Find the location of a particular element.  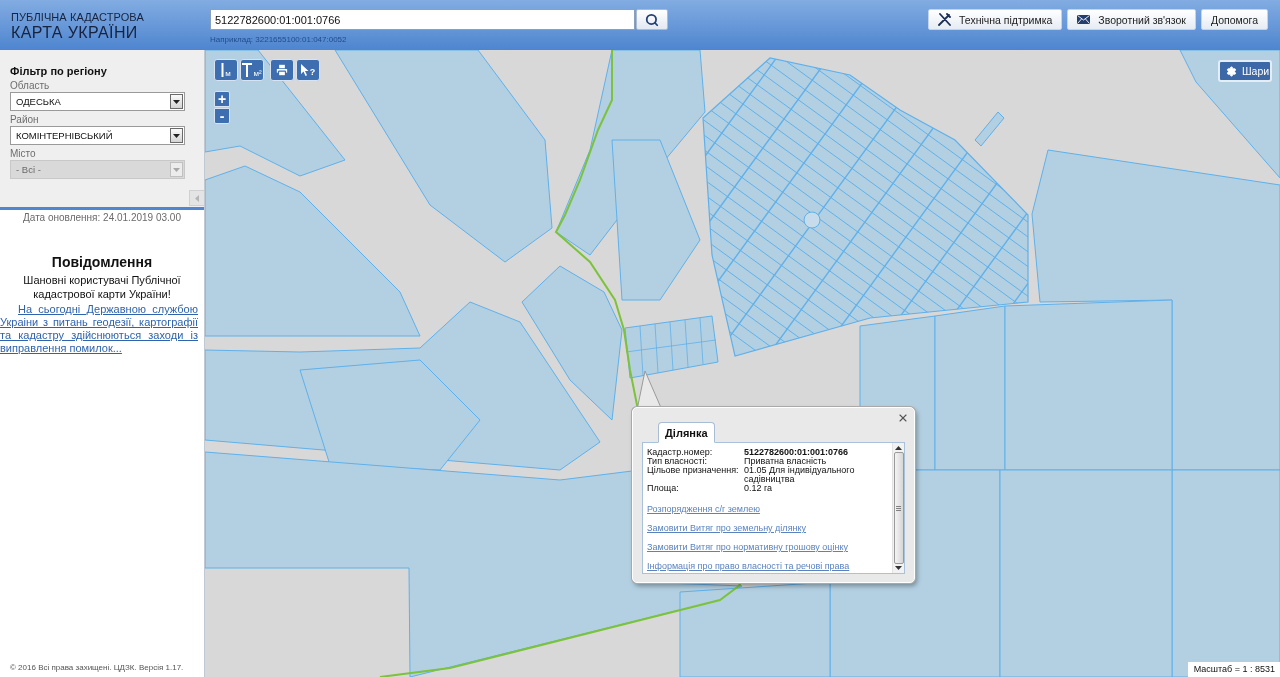

field-label: Цільове призначення: is located at coordinates (693, 470).